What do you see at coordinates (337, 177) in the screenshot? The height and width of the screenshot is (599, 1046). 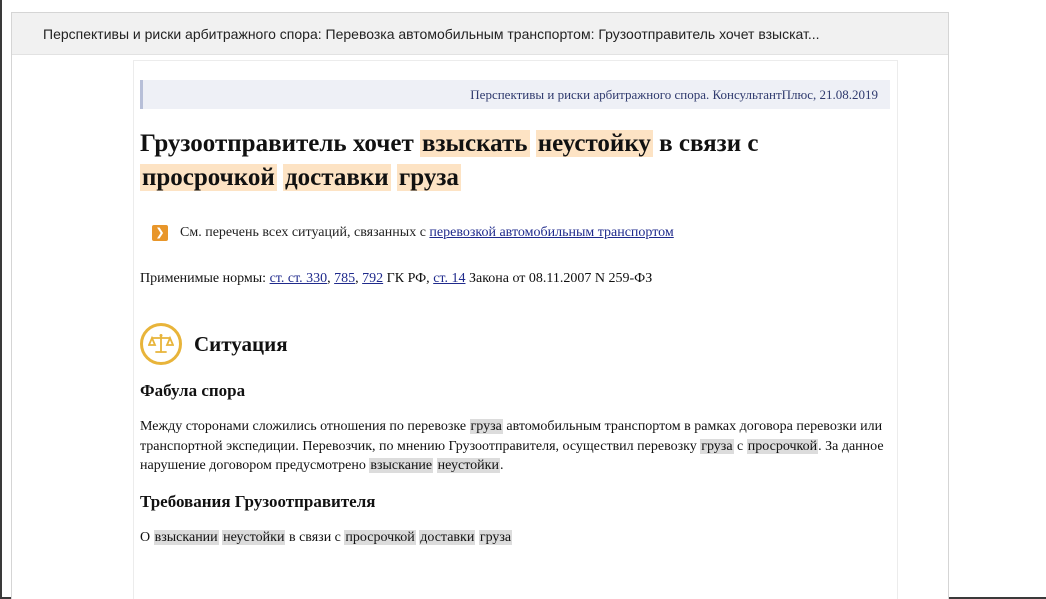 I see `title-highlight: доставки` at bounding box center [337, 177].